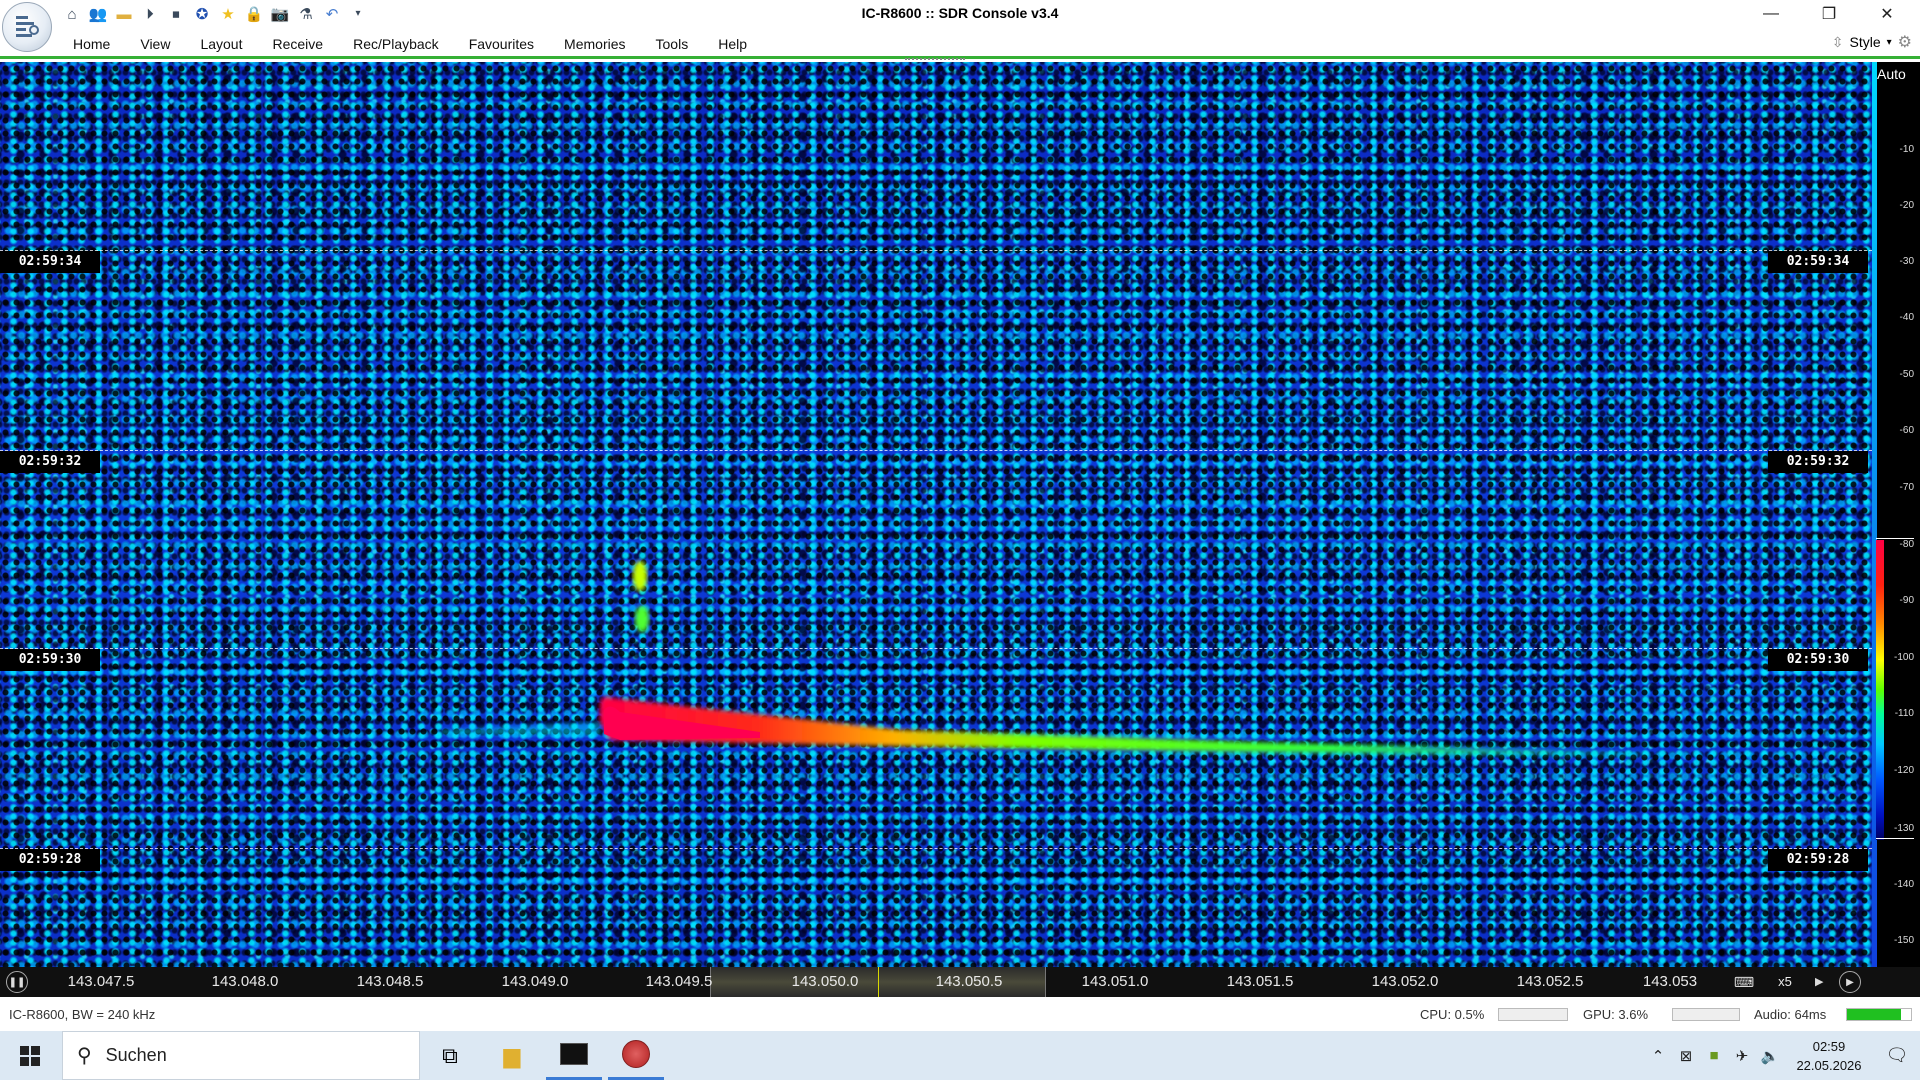  Describe the element at coordinates (1670, 981) in the screenshot. I see `frequency-label: 143.053` at that location.